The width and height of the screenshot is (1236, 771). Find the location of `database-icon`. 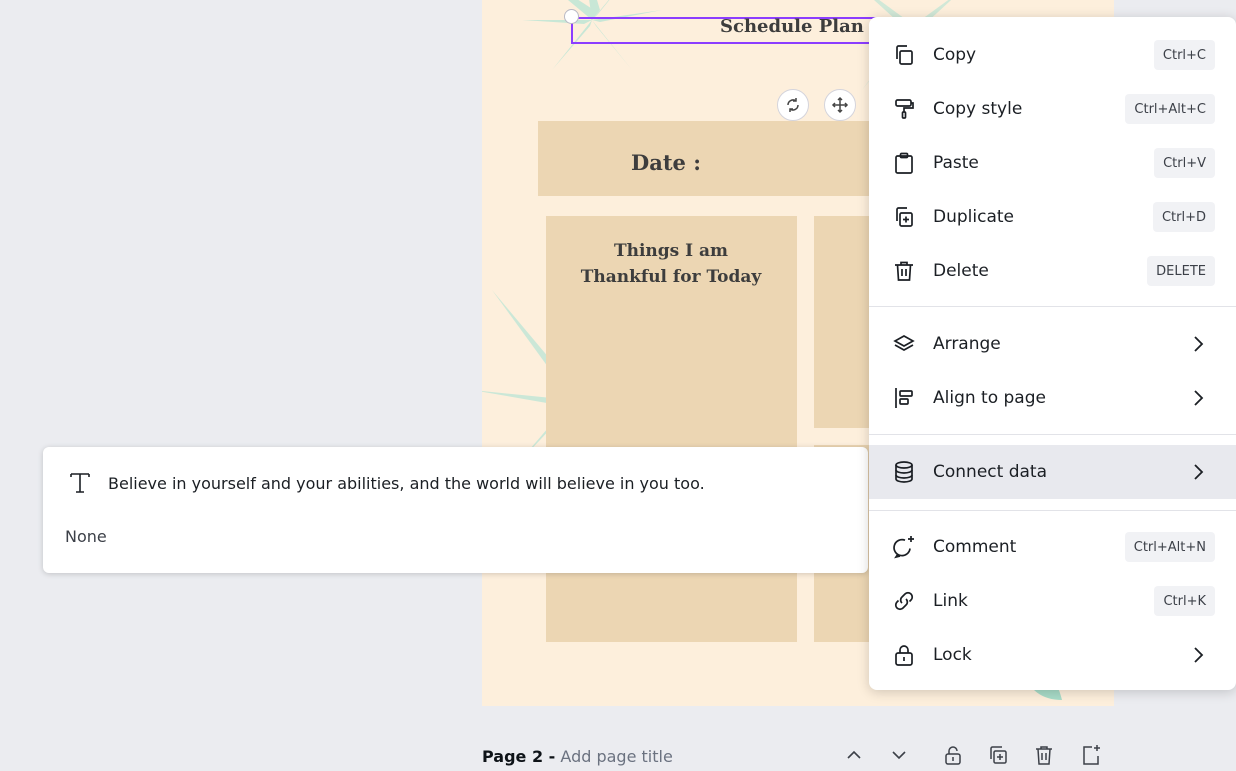

database-icon is located at coordinates (904, 472).